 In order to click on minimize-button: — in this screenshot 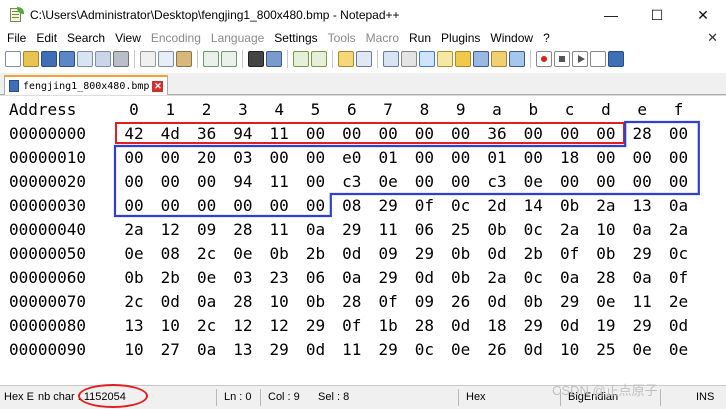, I will do `click(611, 15)`.